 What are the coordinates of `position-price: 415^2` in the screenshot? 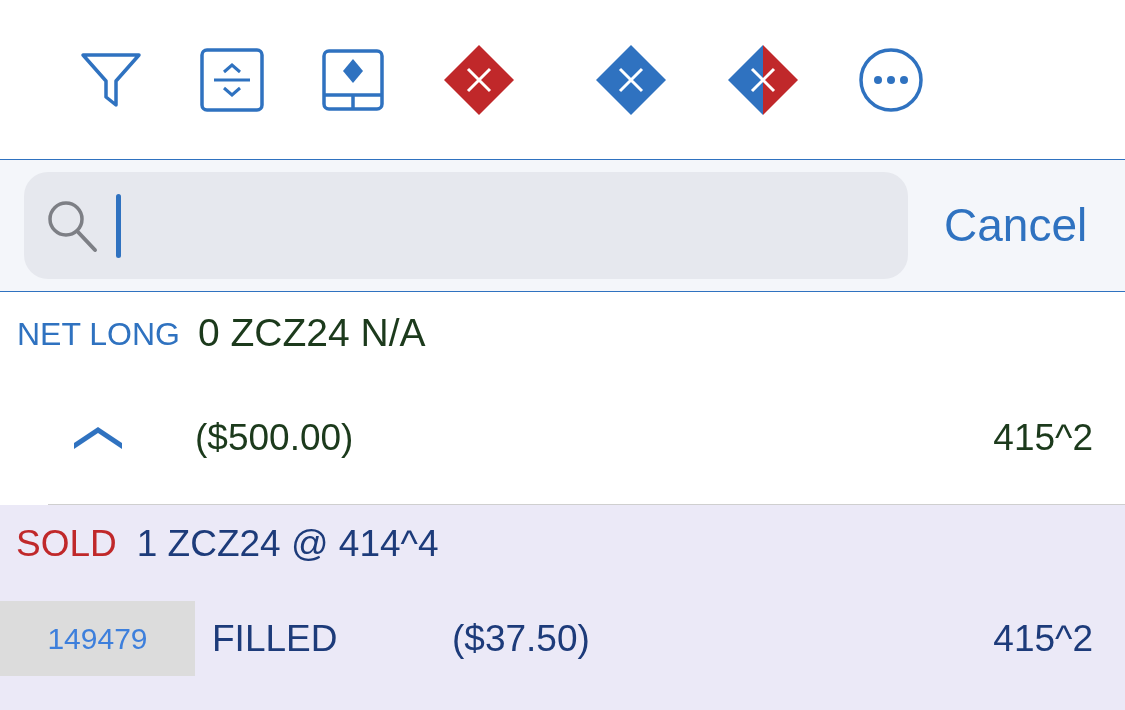 It's located at (1043, 438).